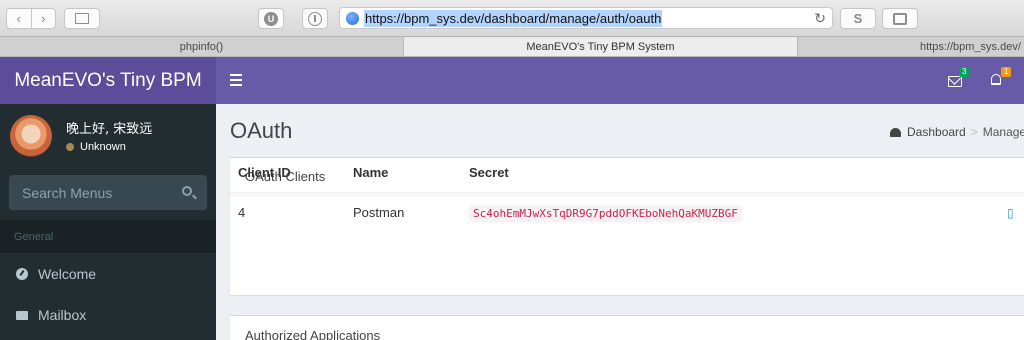  Describe the element at coordinates (67, 192) in the screenshot. I see `search-placeholder: Search Menus` at that location.